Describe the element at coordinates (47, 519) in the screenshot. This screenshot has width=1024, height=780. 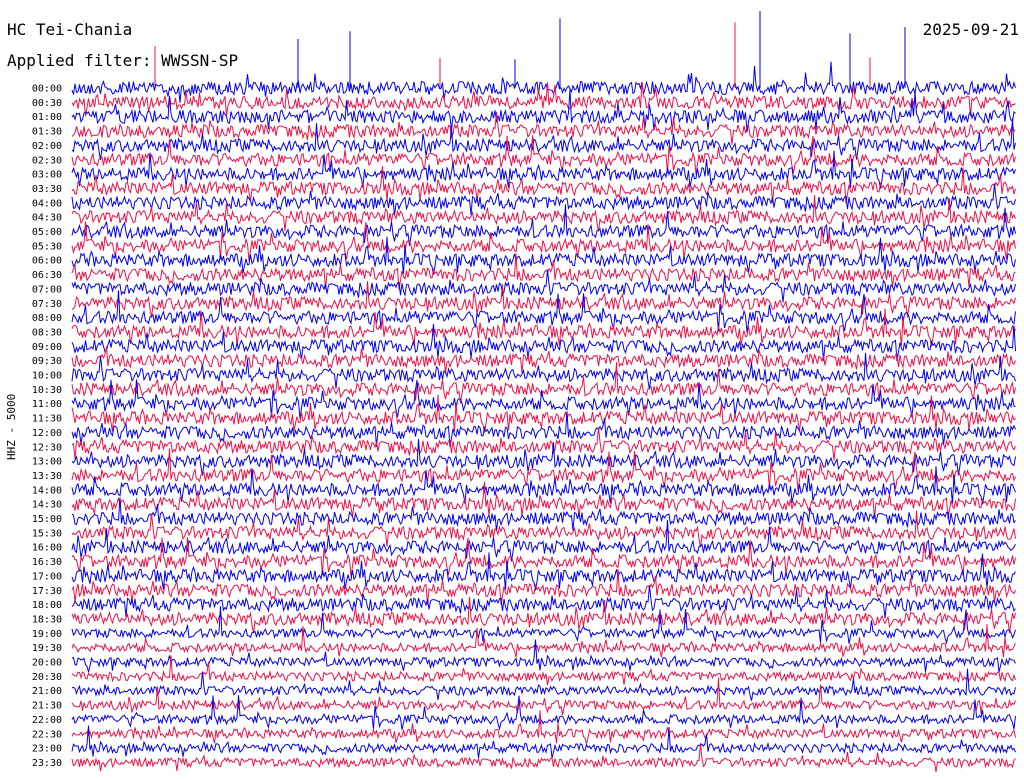
I see `row-label: 15:00` at that location.